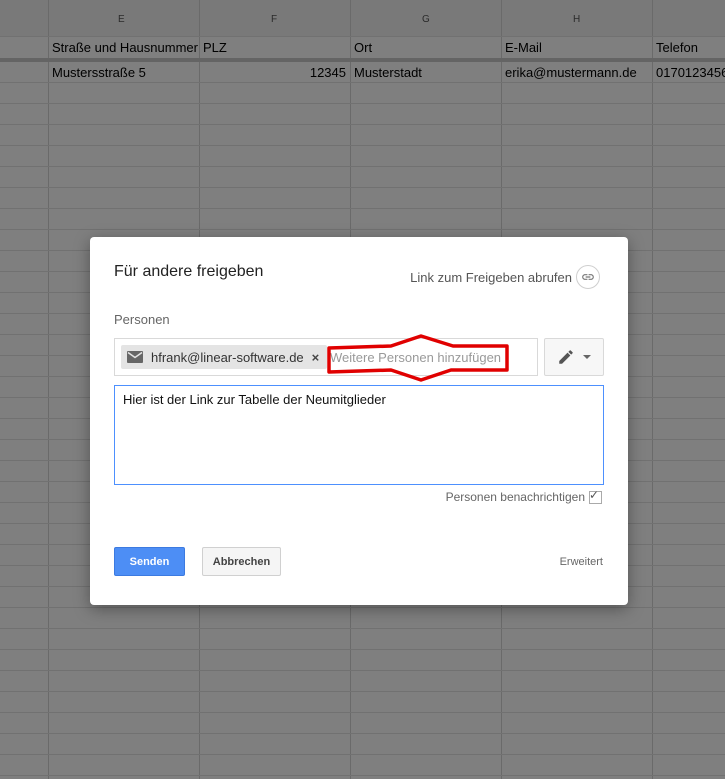 This screenshot has height=779, width=725. Describe the element at coordinates (227, 357) in the screenshot. I see `recipient-chip-email: hfrank@linear-software.de` at that location.